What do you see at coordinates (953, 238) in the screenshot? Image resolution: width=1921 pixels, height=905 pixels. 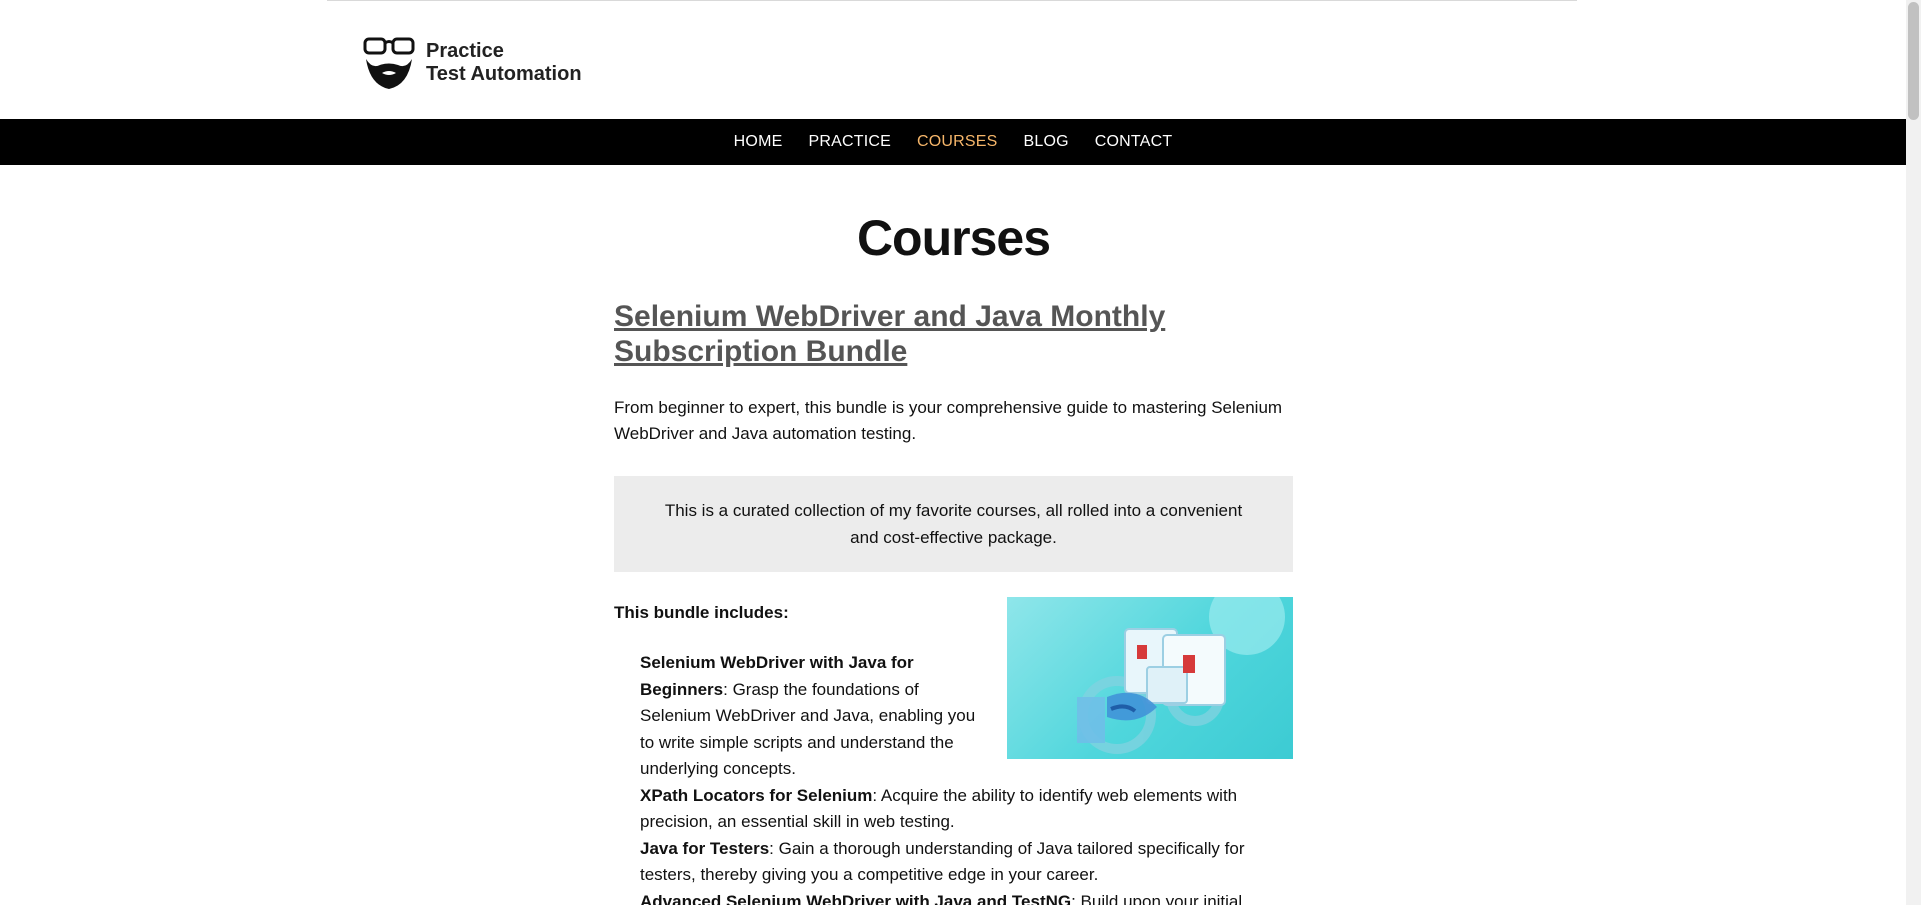 I see `page-title: Courses` at bounding box center [953, 238].